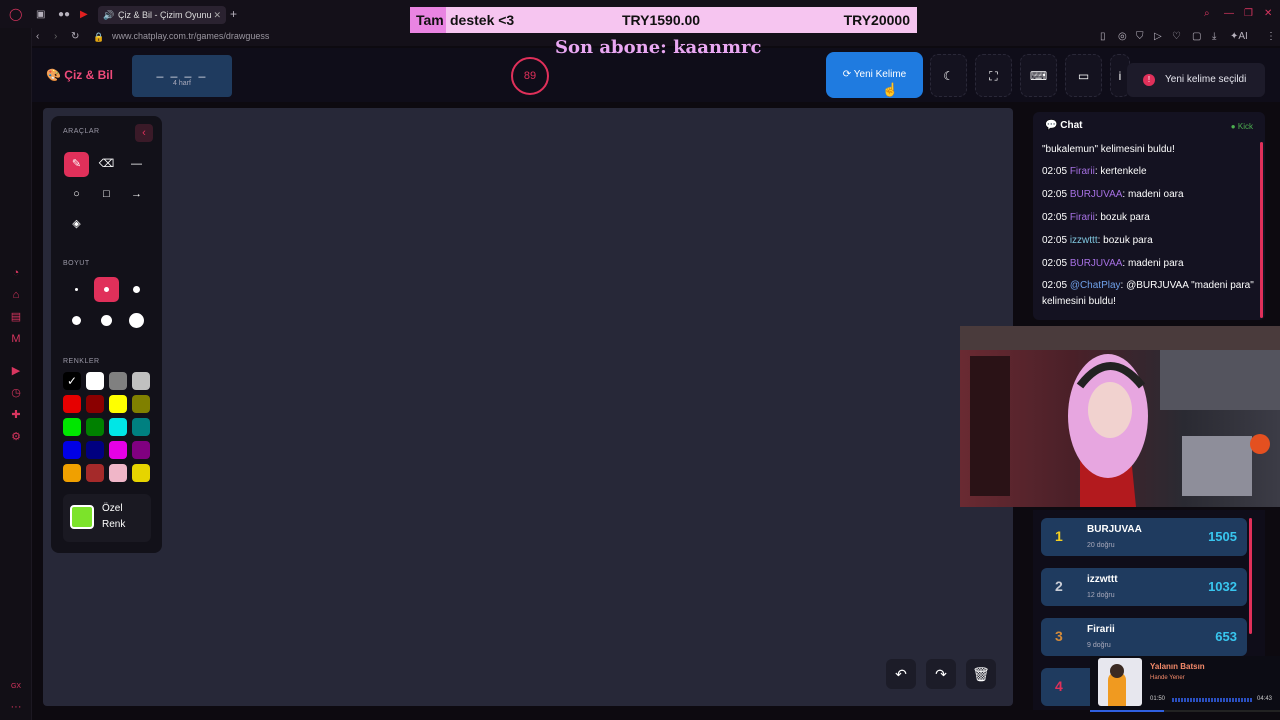 This screenshot has width=1280, height=720. I want to click on leaderboard-scrollbar, so click(1250, 576).